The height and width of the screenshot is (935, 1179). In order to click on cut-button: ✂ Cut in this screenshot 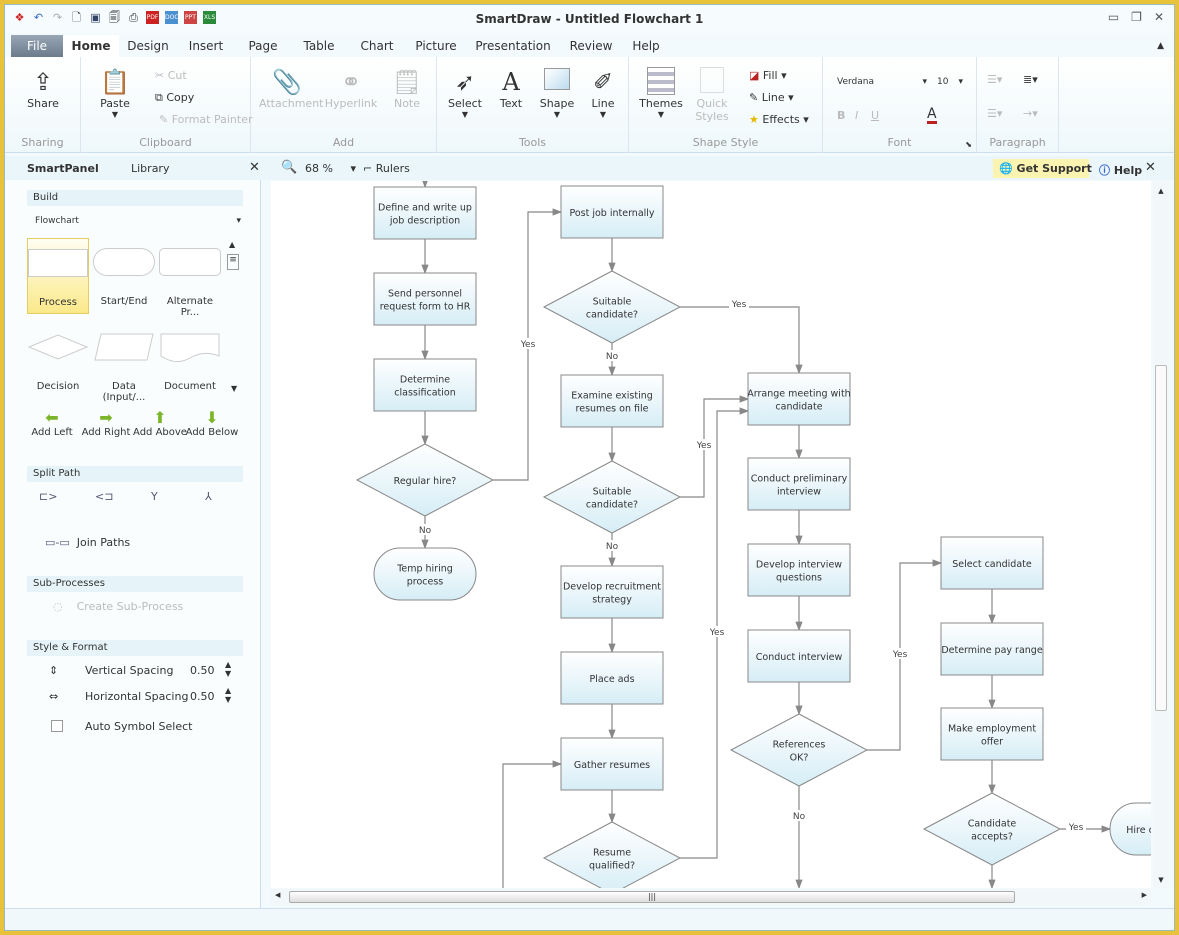, I will do `click(171, 75)`.